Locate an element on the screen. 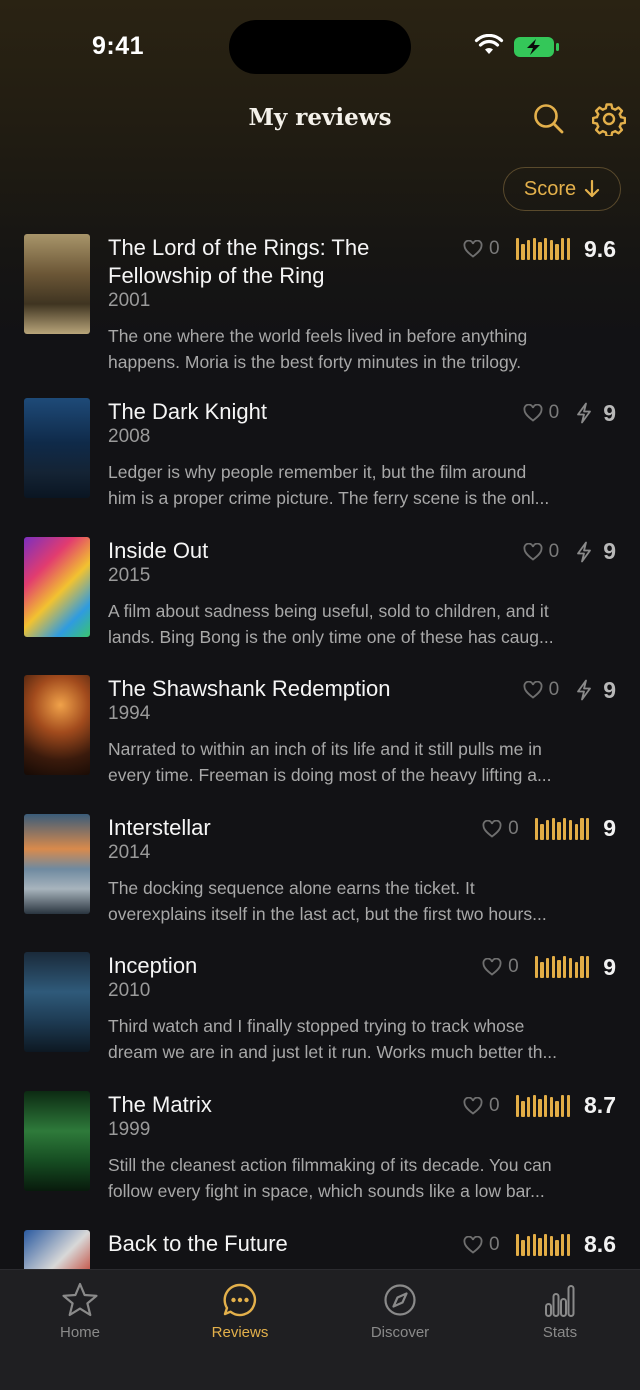  review-meta: 0 8.7 is located at coordinates (539, 1105).